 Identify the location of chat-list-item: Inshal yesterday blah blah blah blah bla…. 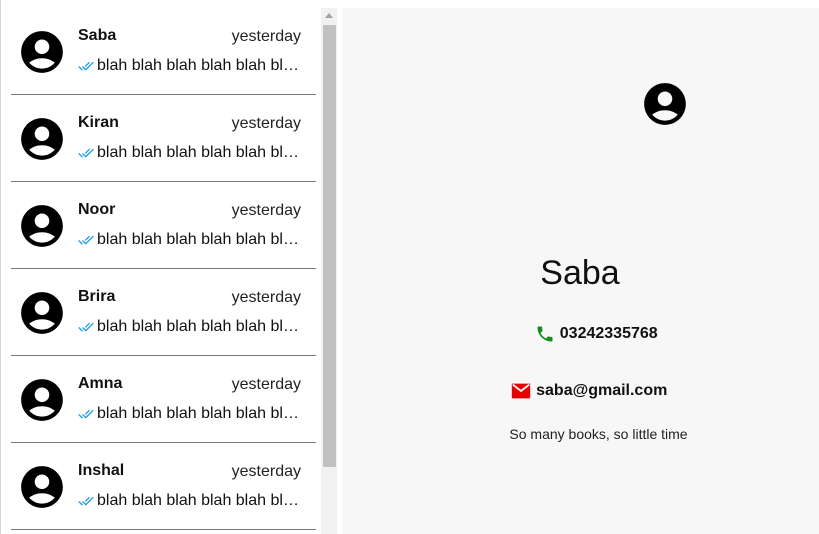
(163, 486).